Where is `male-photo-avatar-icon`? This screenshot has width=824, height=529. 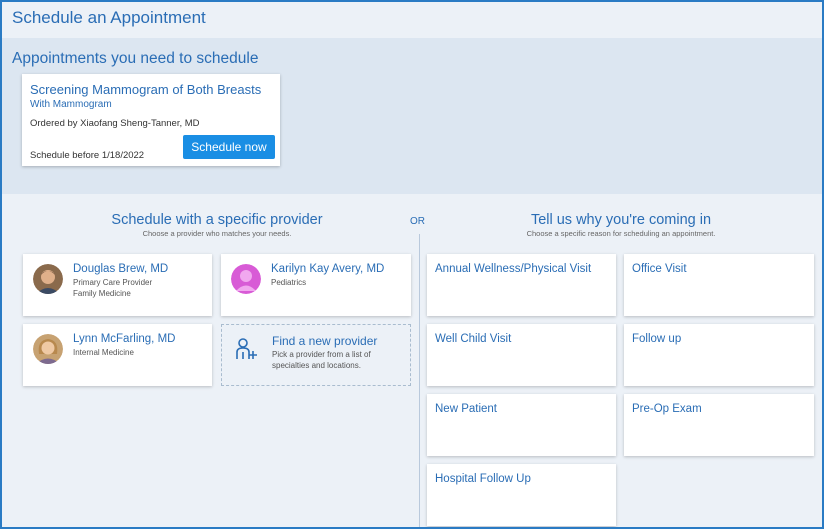 male-photo-avatar-icon is located at coordinates (48, 279).